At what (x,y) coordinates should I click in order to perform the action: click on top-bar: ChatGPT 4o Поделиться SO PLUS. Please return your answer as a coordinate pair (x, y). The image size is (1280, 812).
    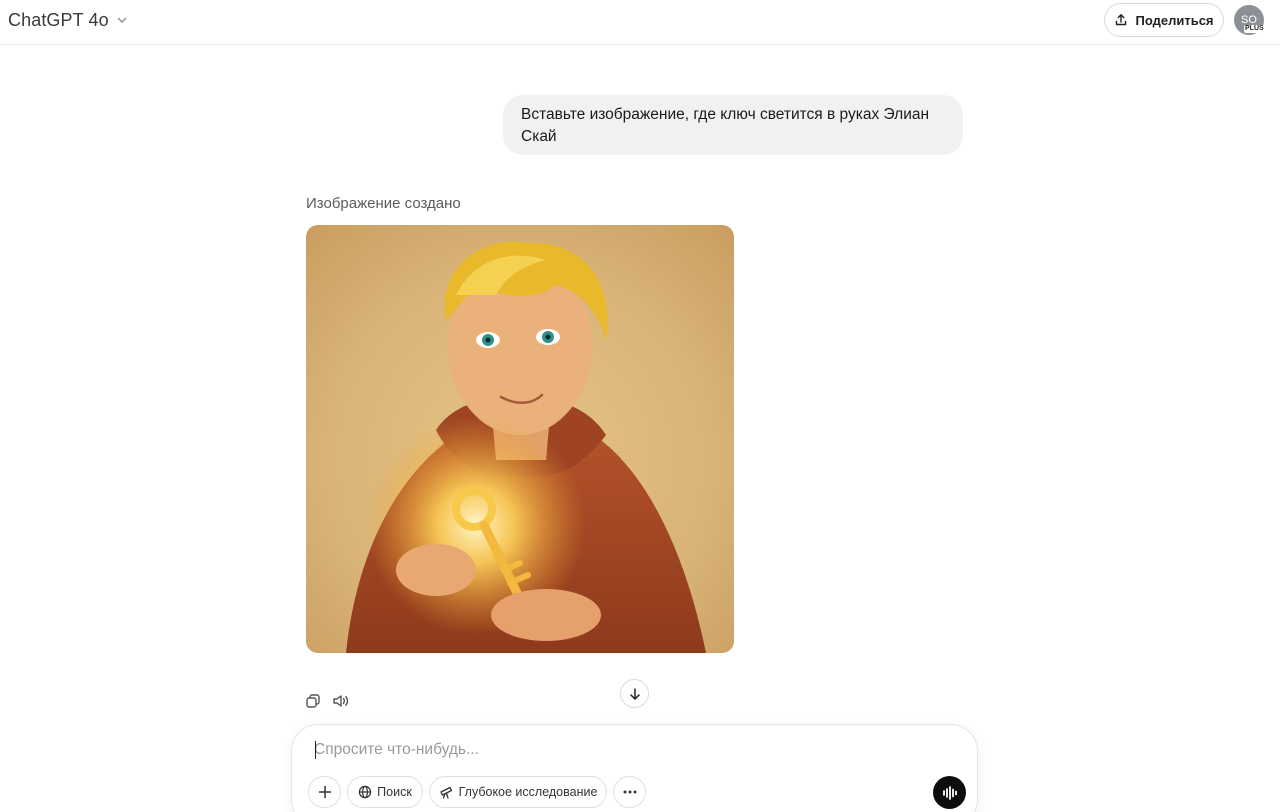
    Looking at the image, I should click on (640, 22).